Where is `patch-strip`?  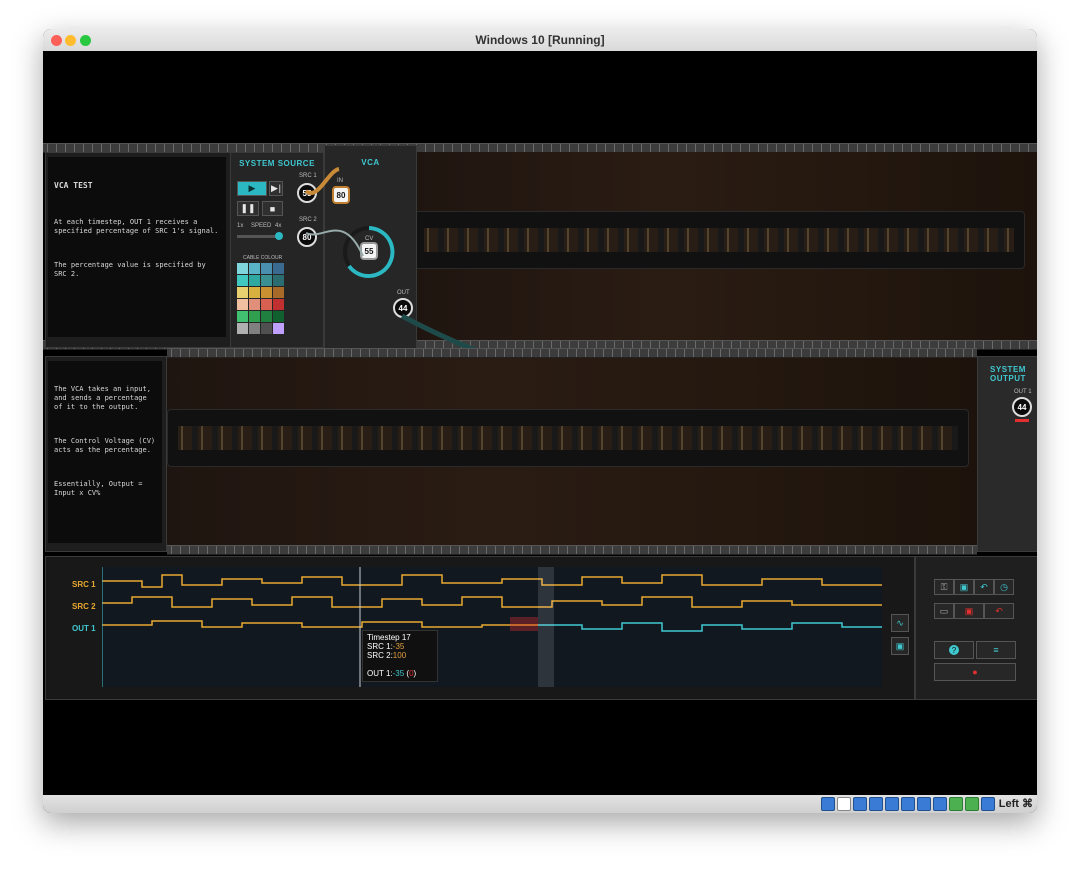
patch-strip is located at coordinates (568, 438).